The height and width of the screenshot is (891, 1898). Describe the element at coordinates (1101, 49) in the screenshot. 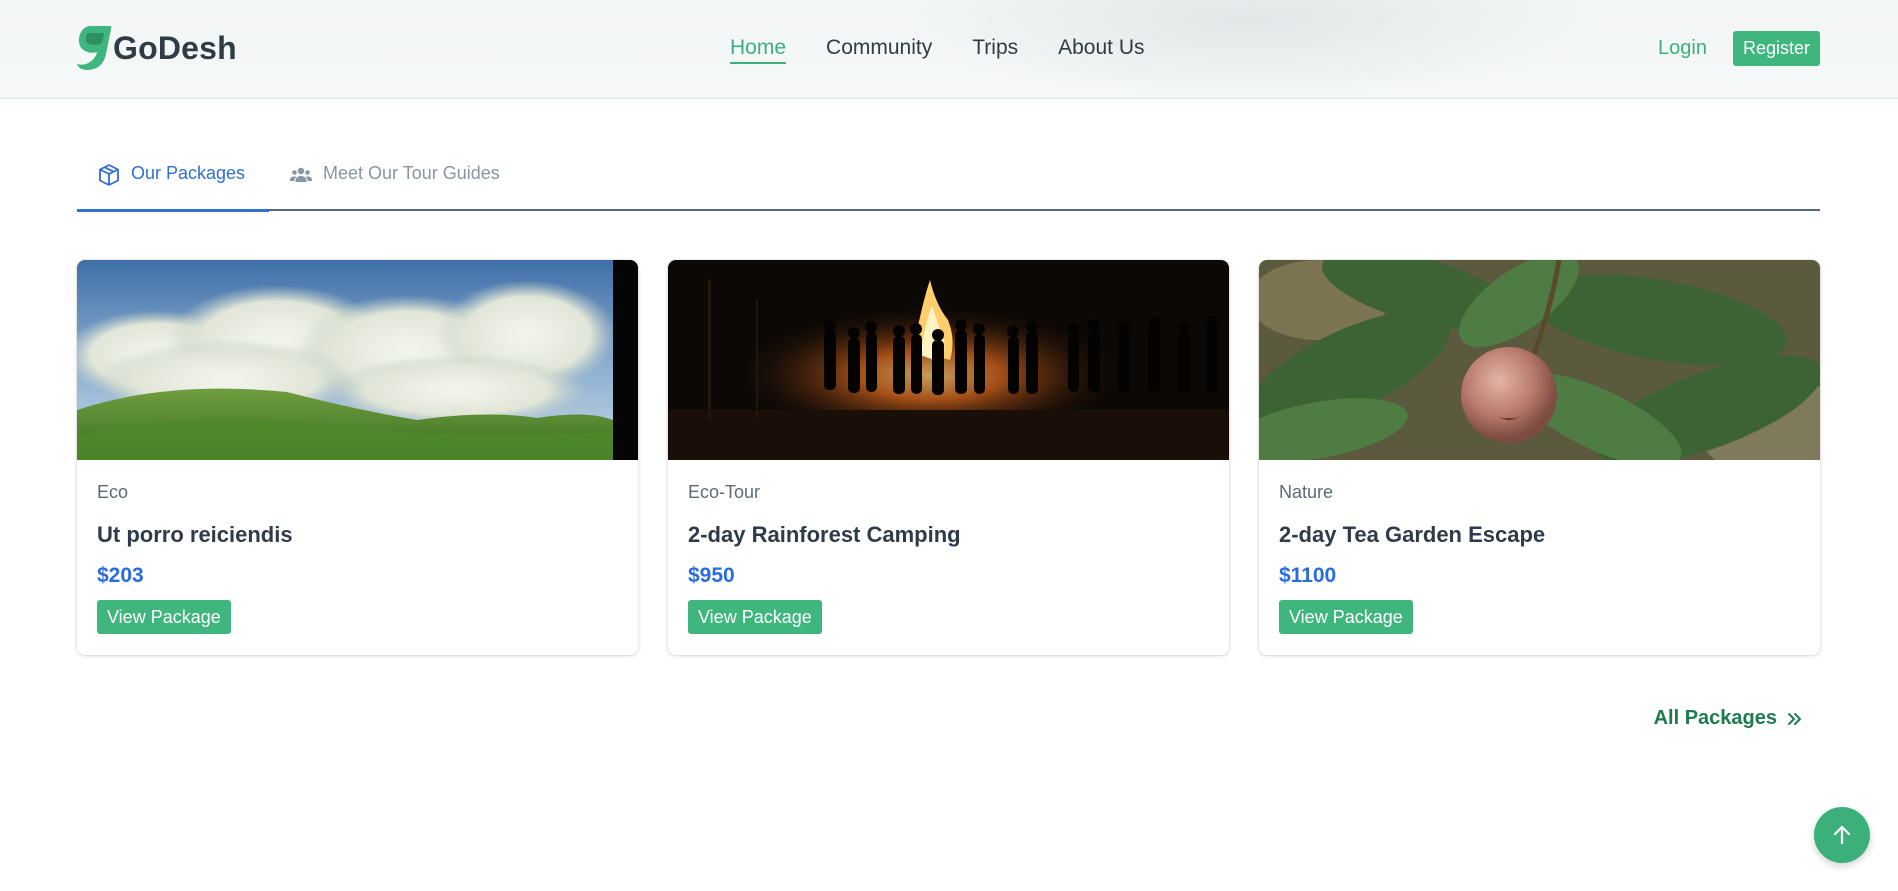

I see `nav-about-us: About Us` at that location.